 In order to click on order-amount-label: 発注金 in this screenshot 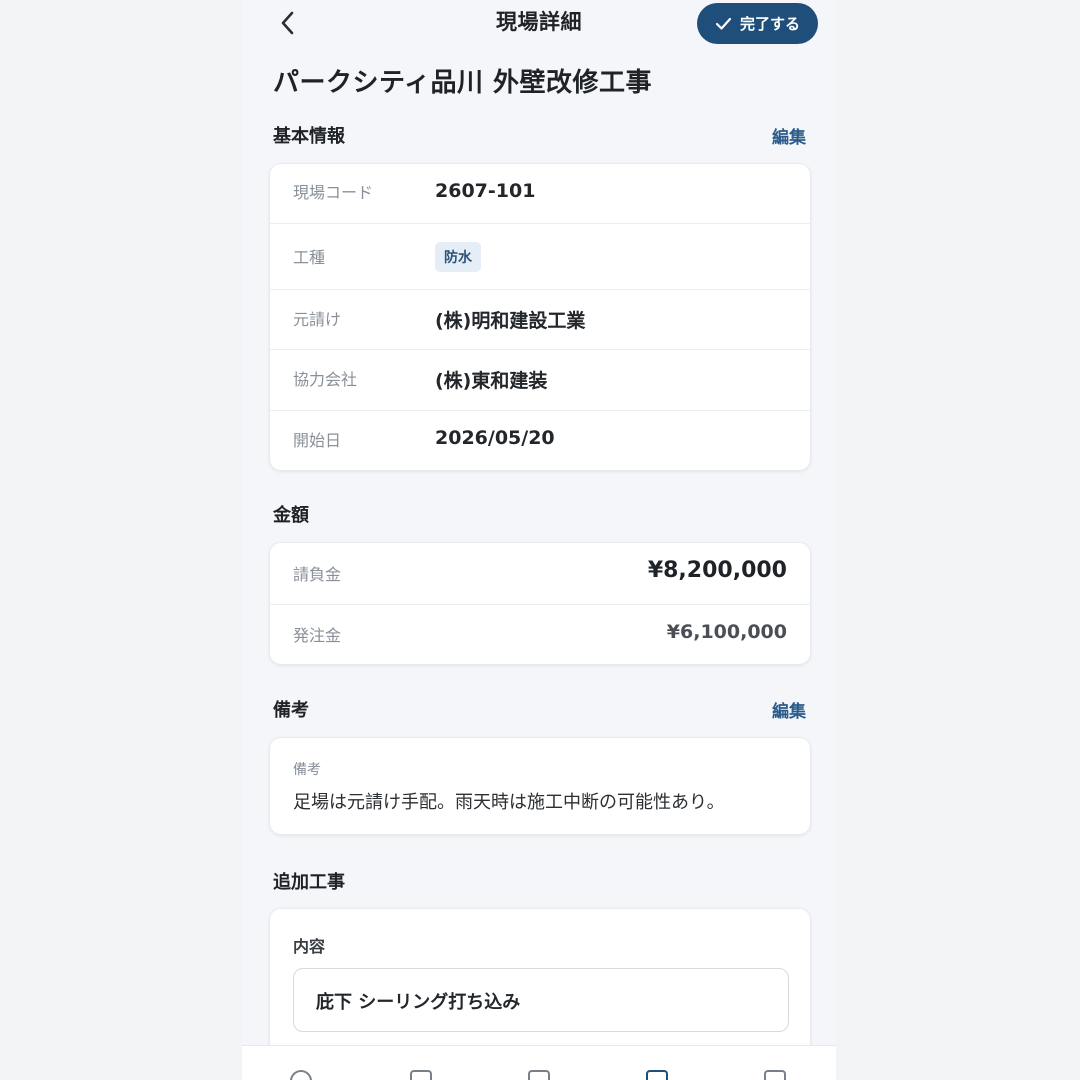, I will do `click(317, 635)`.